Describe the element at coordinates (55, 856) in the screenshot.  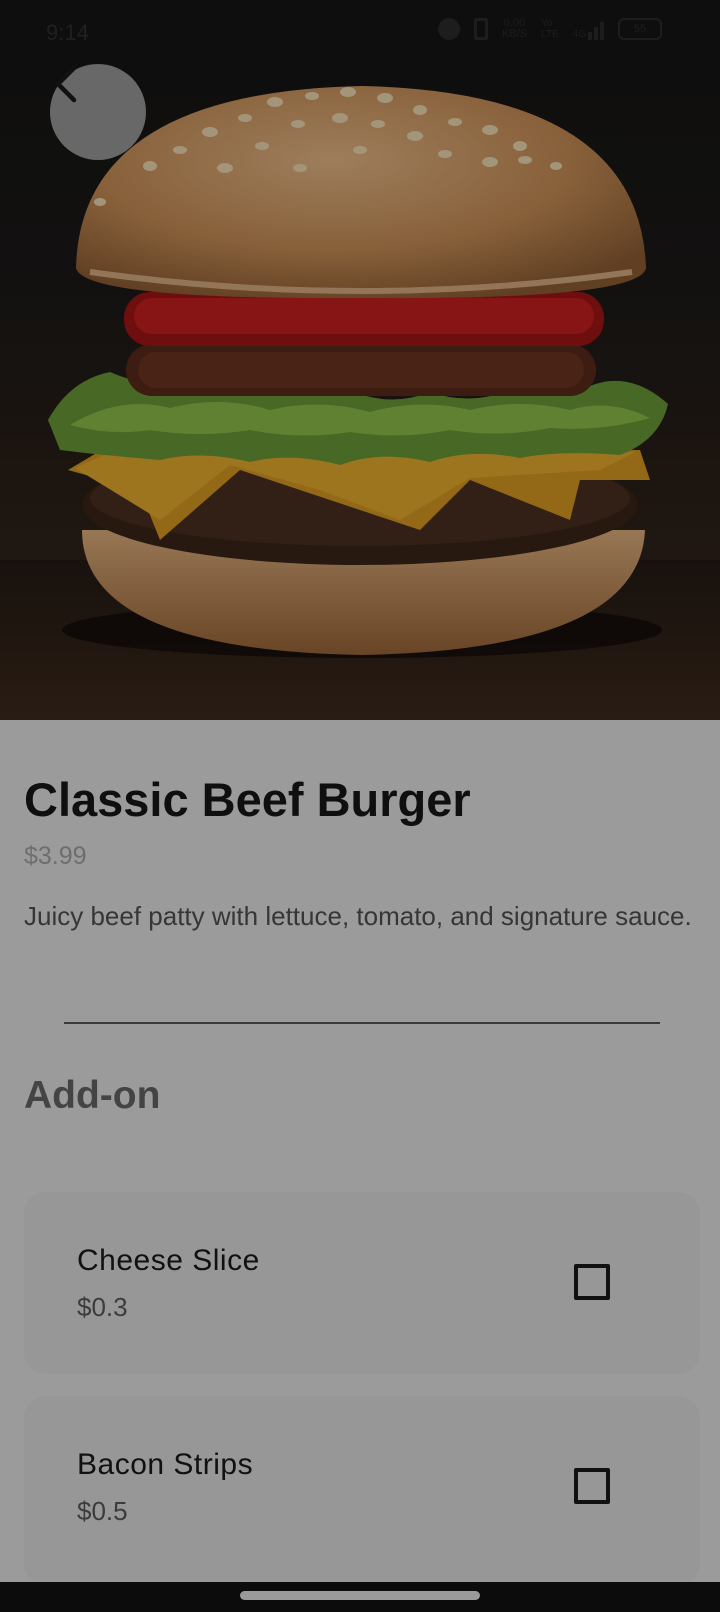
I see `product-price: $3.99` at that location.